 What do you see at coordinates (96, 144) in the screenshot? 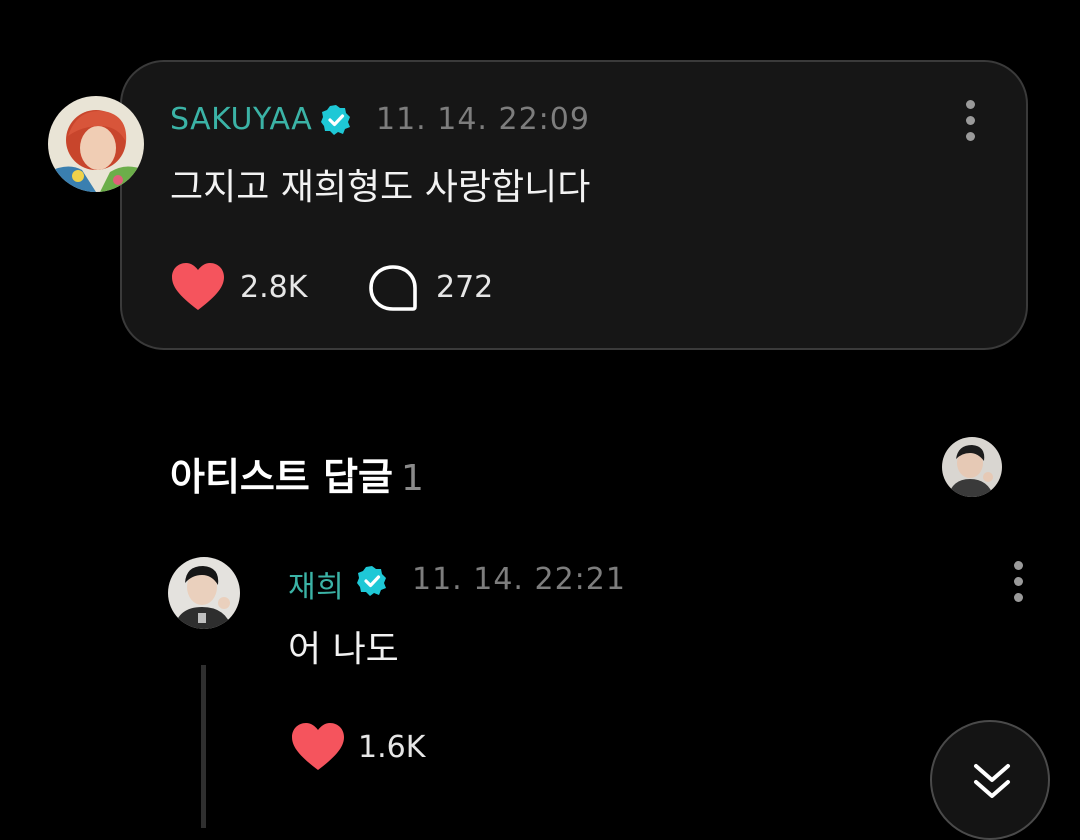
I see `post-author-avatar` at bounding box center [96, 144].